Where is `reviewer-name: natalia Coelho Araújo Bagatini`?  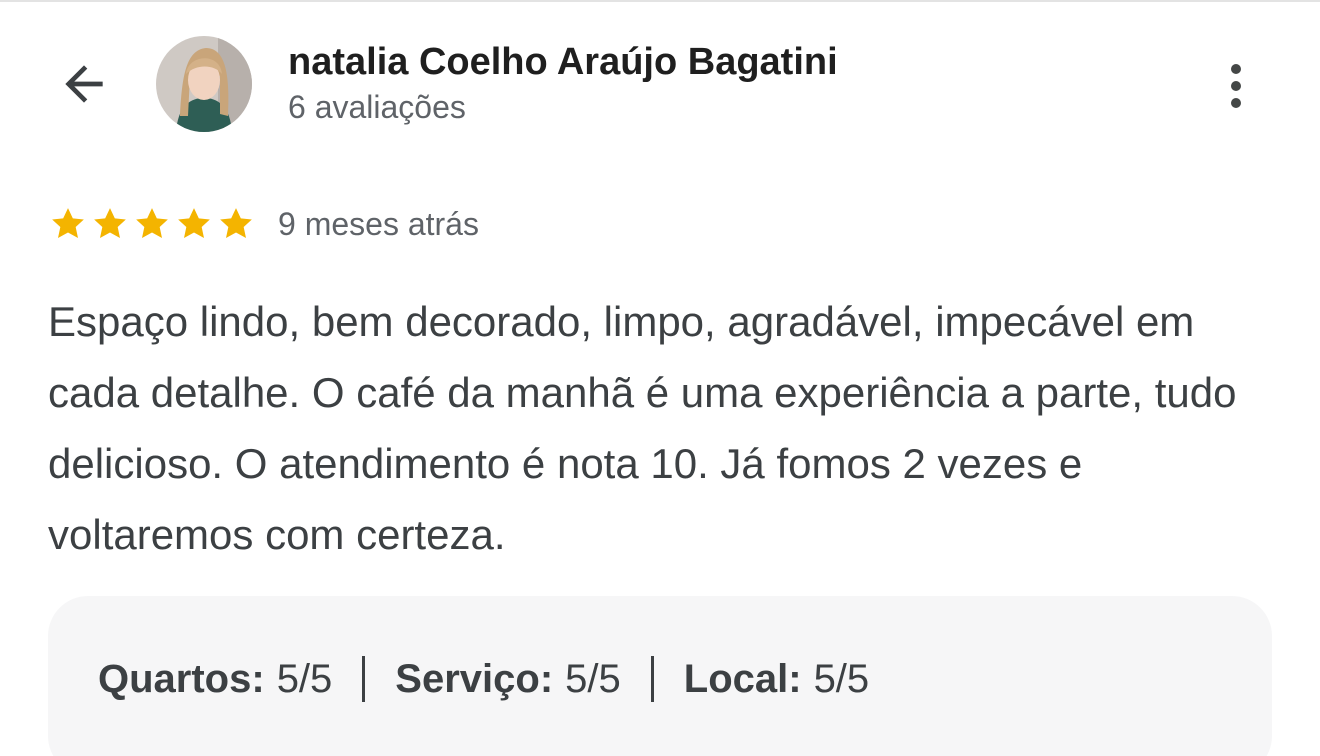
reviewer-name: natalia Coelho Araújo Bagatini is located at coordinates (563, 62).